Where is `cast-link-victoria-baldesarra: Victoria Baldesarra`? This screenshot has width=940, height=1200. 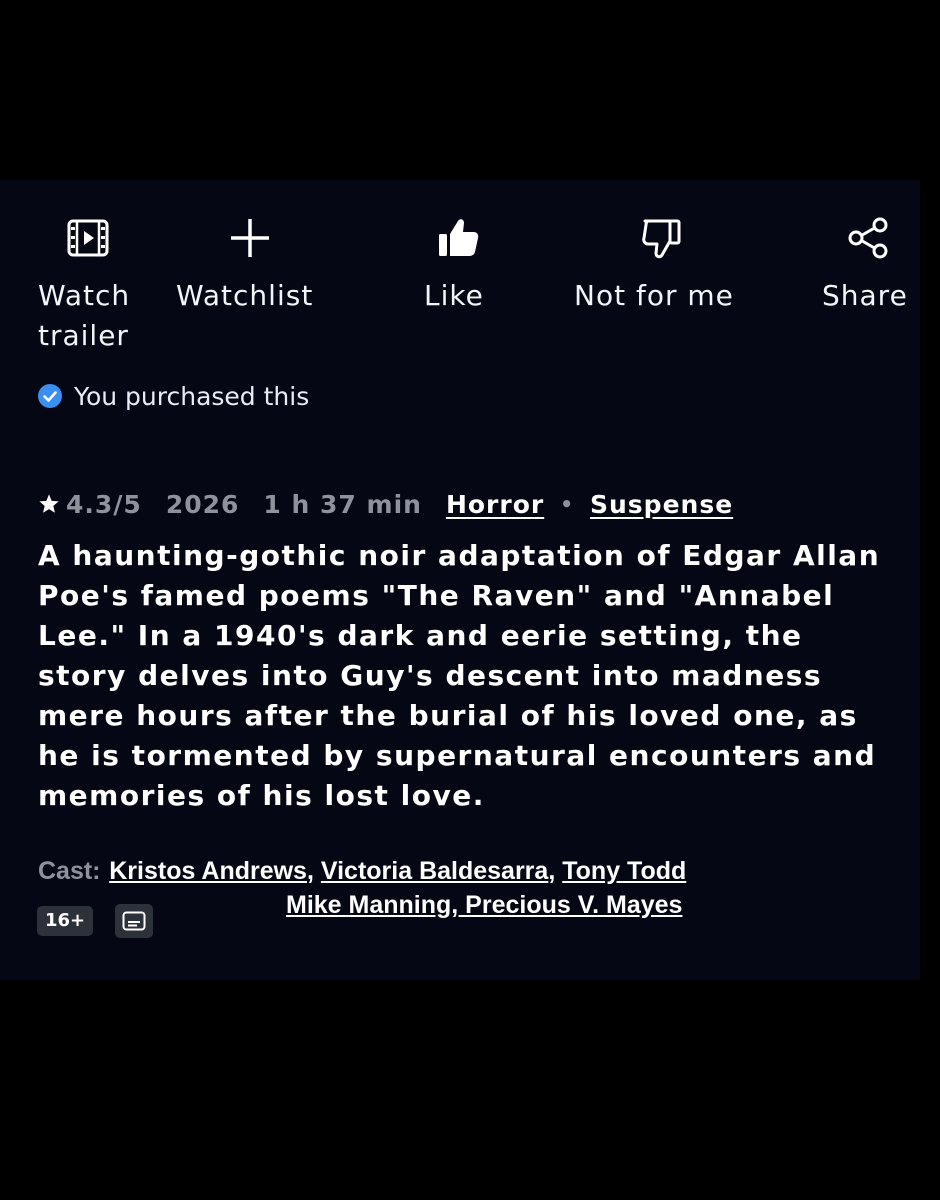
cast-link-victoria-baldesarra: Victoria Baldesarra is located at coordinates (434, 871).